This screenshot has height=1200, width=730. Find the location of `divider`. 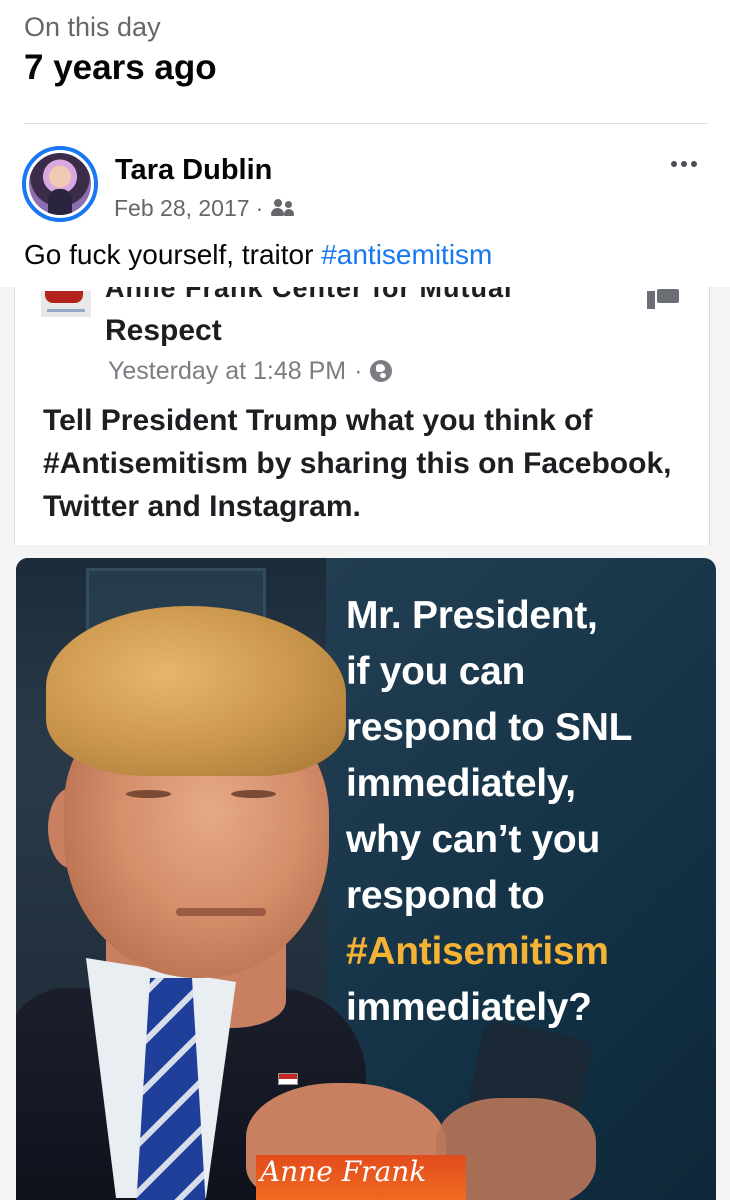

divider is located at coordinates (366, 123).